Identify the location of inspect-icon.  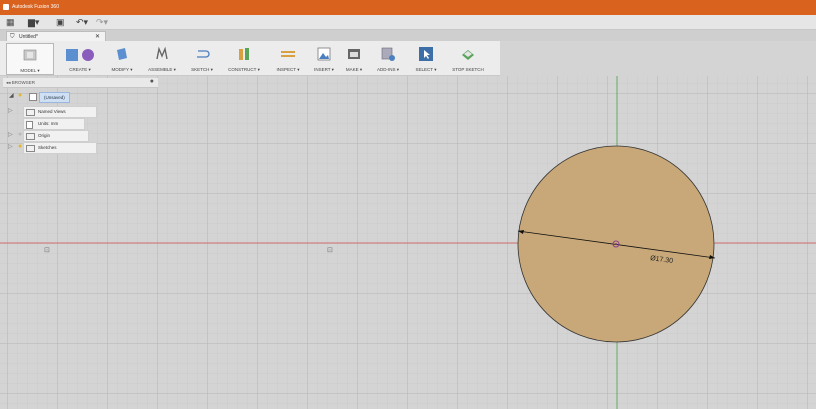
(288, 54).